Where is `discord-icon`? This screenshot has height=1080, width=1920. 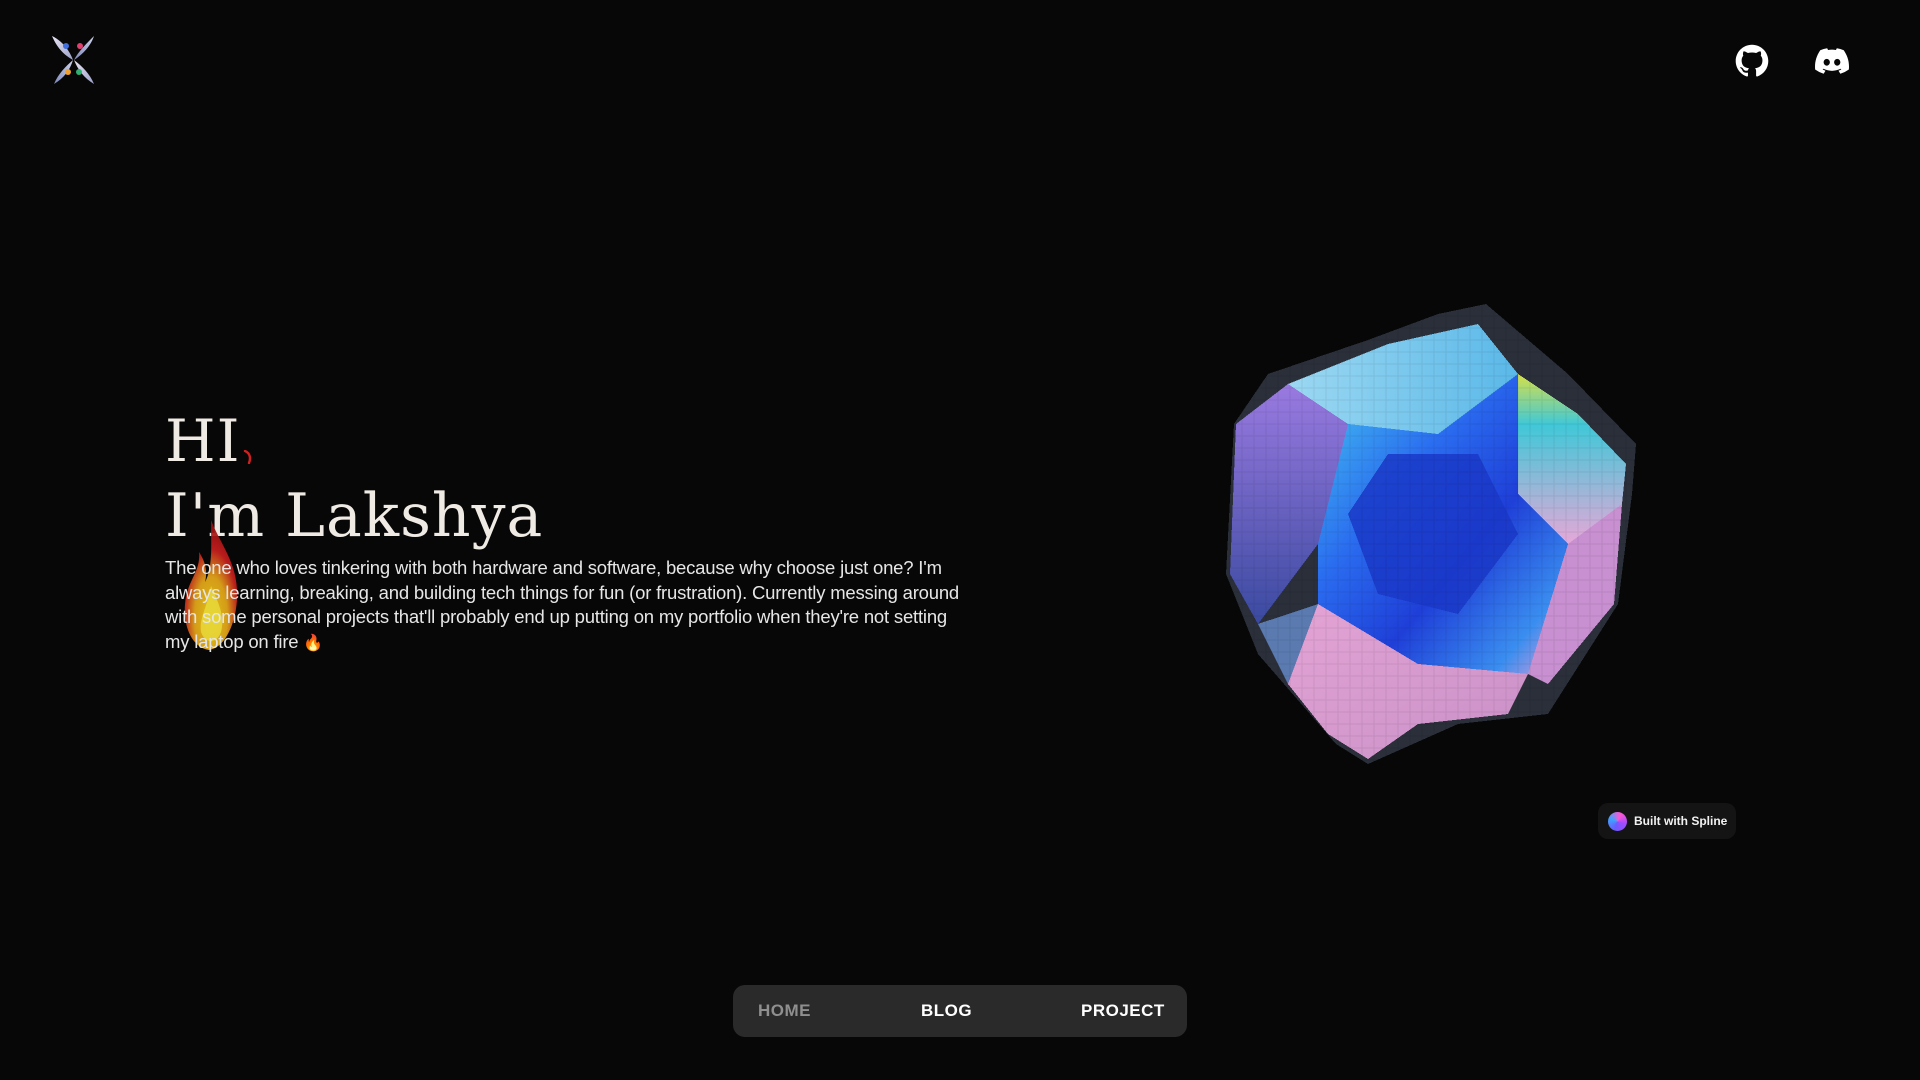 discord-icon is located at coordinates (1832, 61).